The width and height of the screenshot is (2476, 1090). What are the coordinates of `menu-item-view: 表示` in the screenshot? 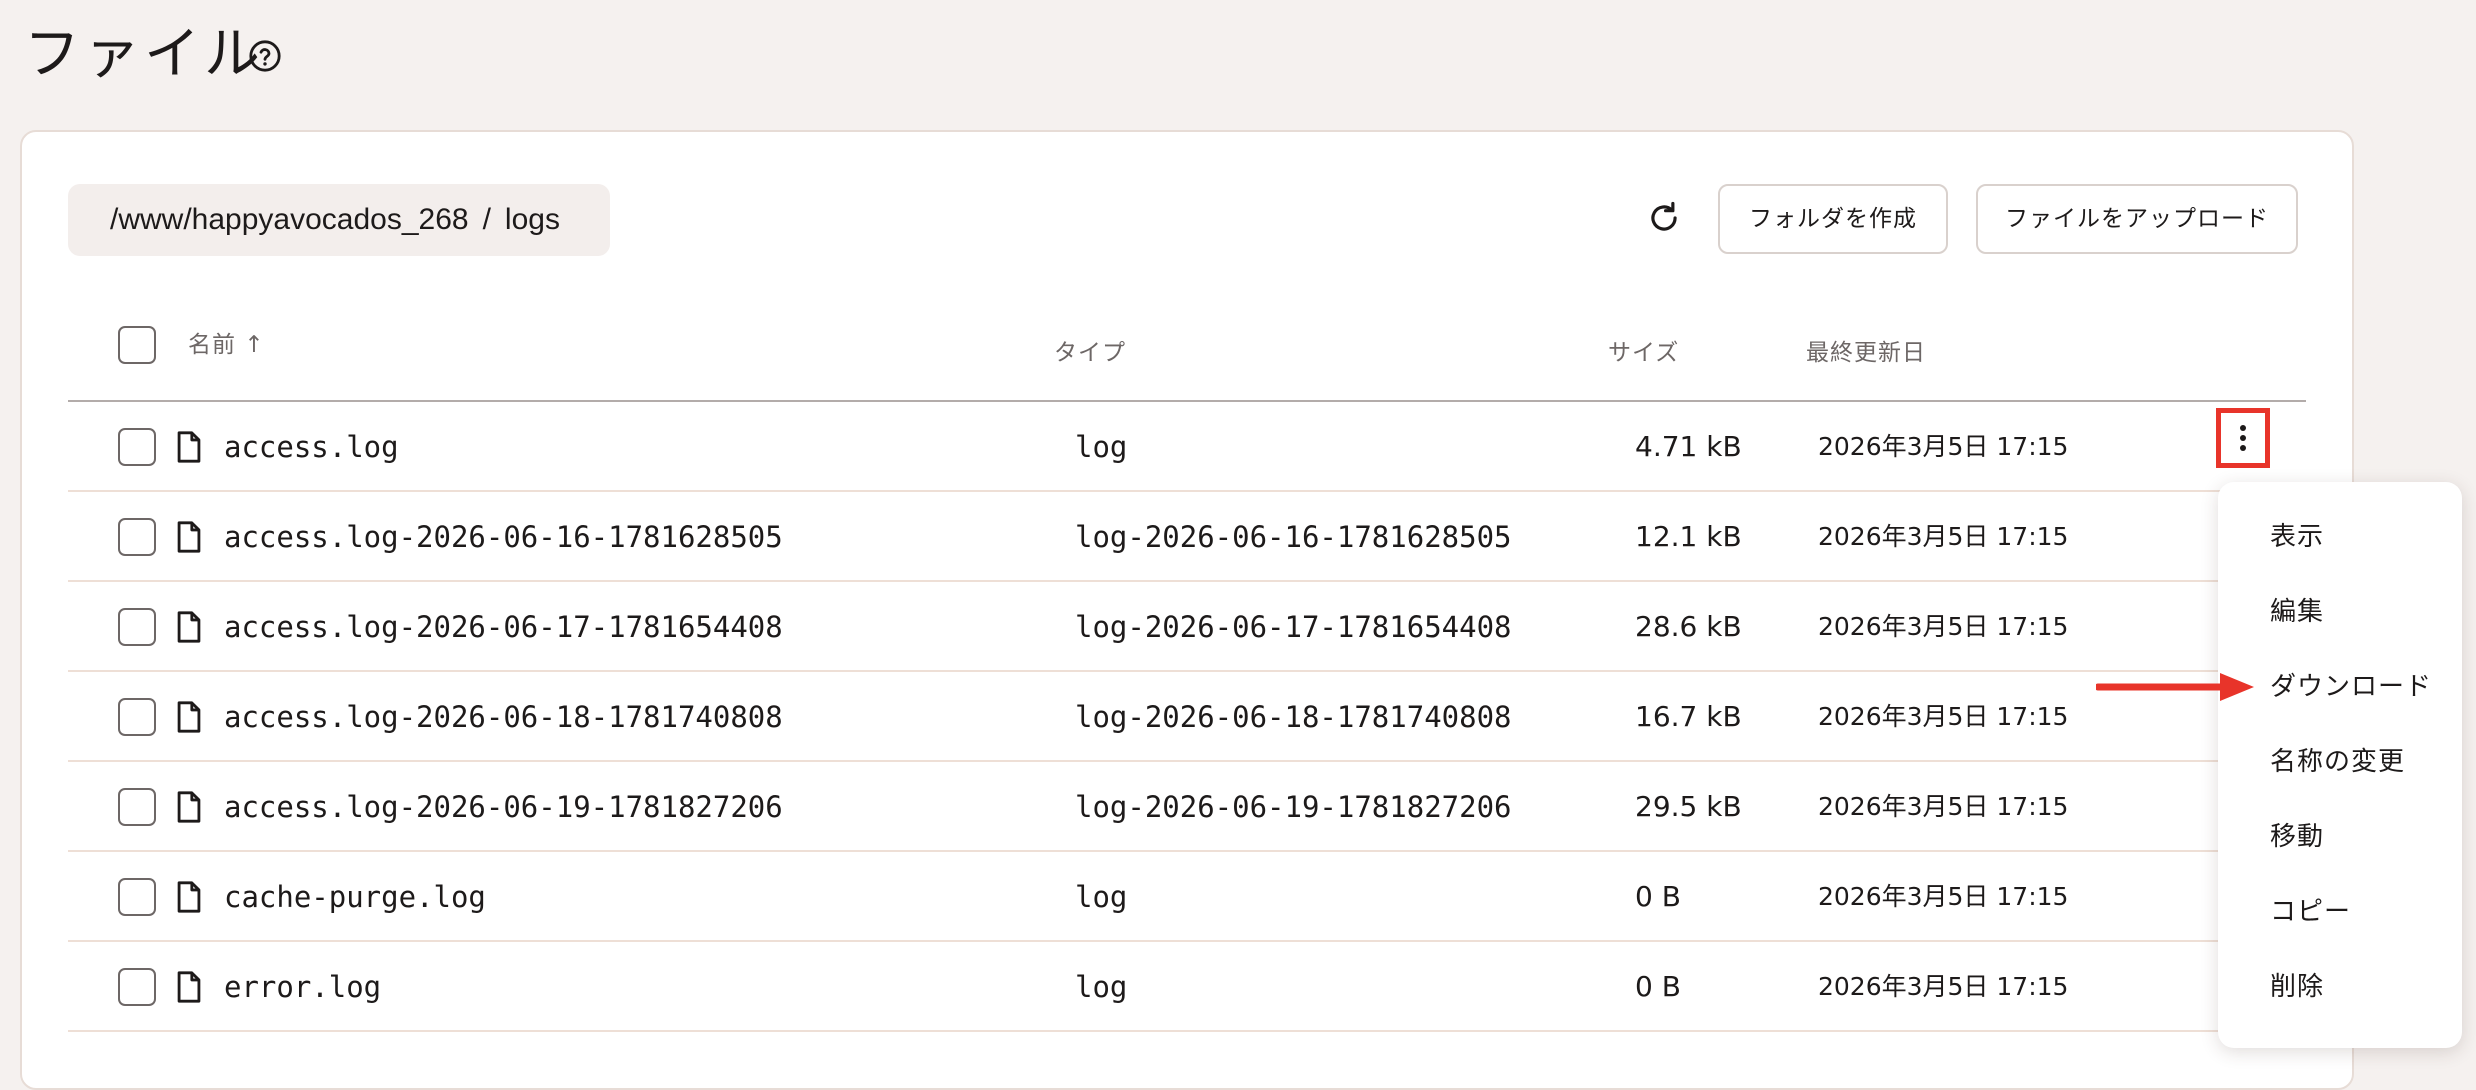 It's located at (2297, 537).